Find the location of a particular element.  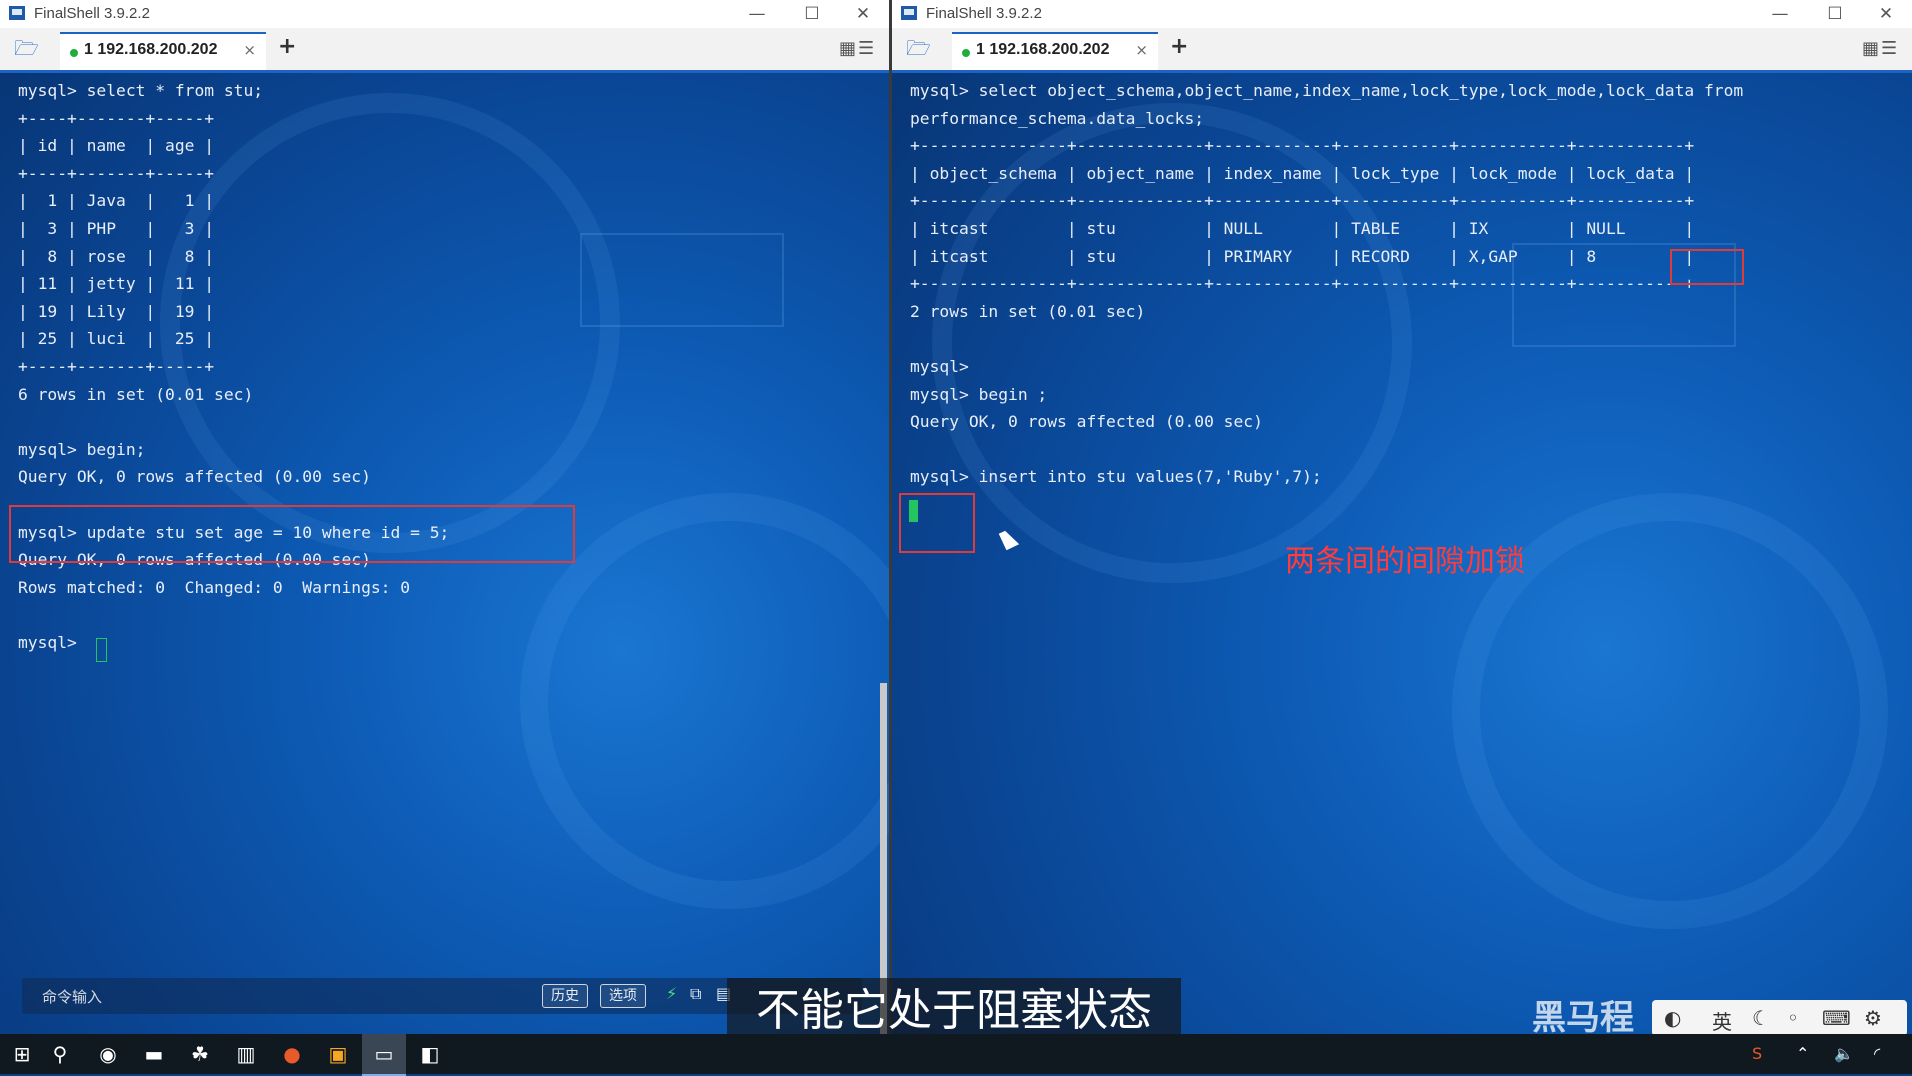

ime-logo-icon: ◐ is located at coordinates (1672, 1018).